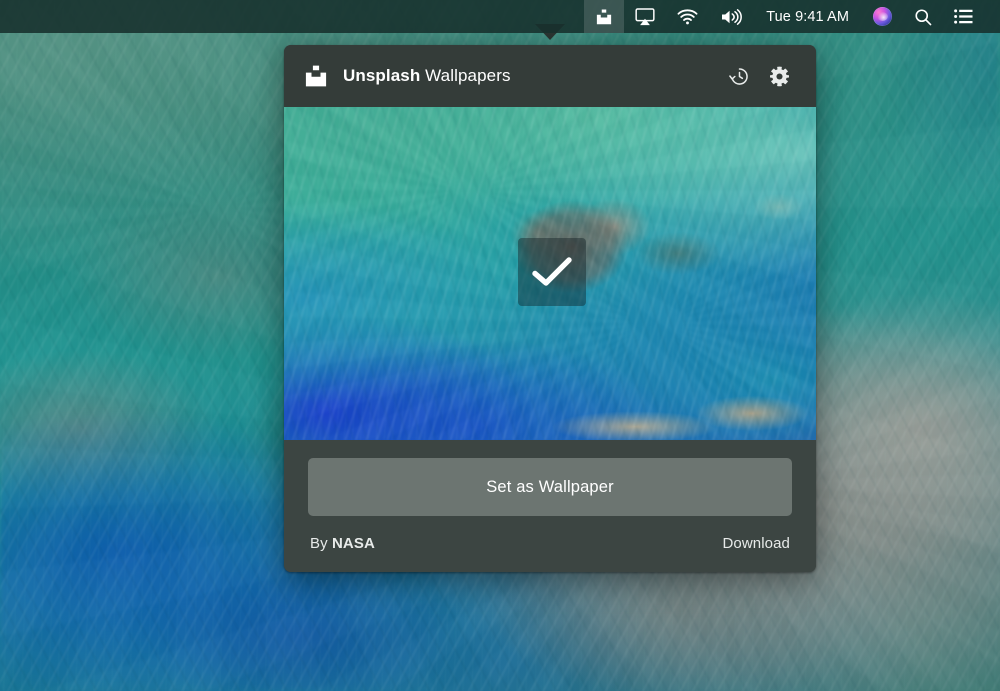  What do you see at coordinates (550, 76) in the screenshot?
I see `popover-header: Unsplash Wallpapers` at bounding box center [550, 76].